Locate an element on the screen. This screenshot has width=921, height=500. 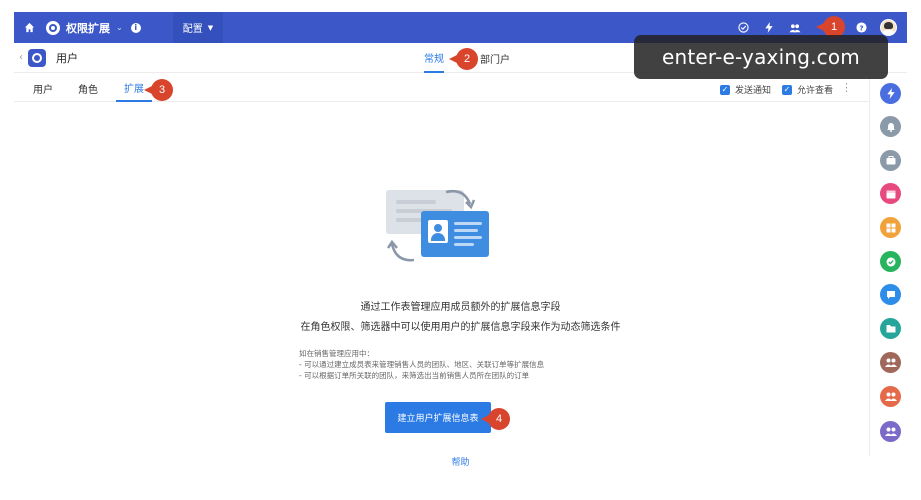
app-name: 权限扩展 is located at coordinates (88, 28).